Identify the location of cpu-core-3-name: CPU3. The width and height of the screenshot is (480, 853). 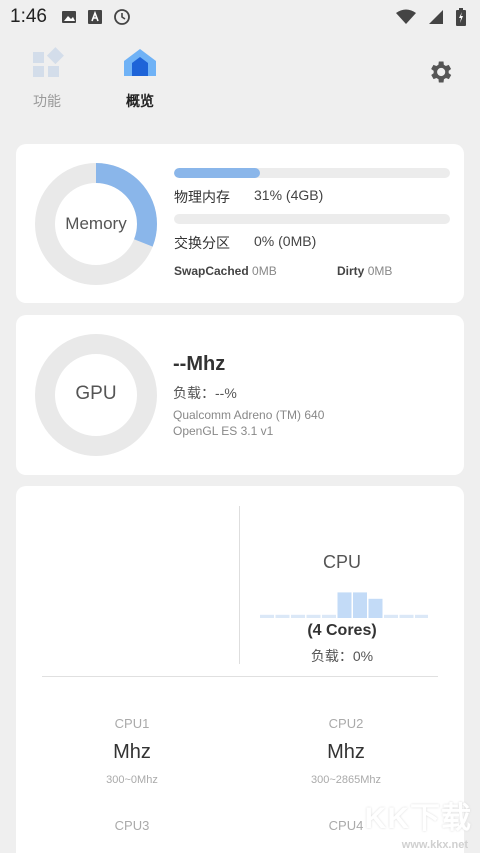
(132, 825).